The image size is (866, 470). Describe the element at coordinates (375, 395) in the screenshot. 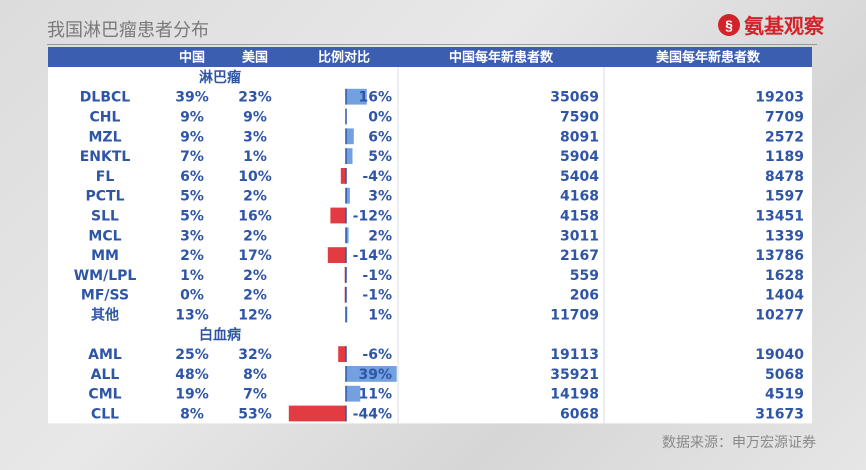

I see `diff-label: 11%` at that location.